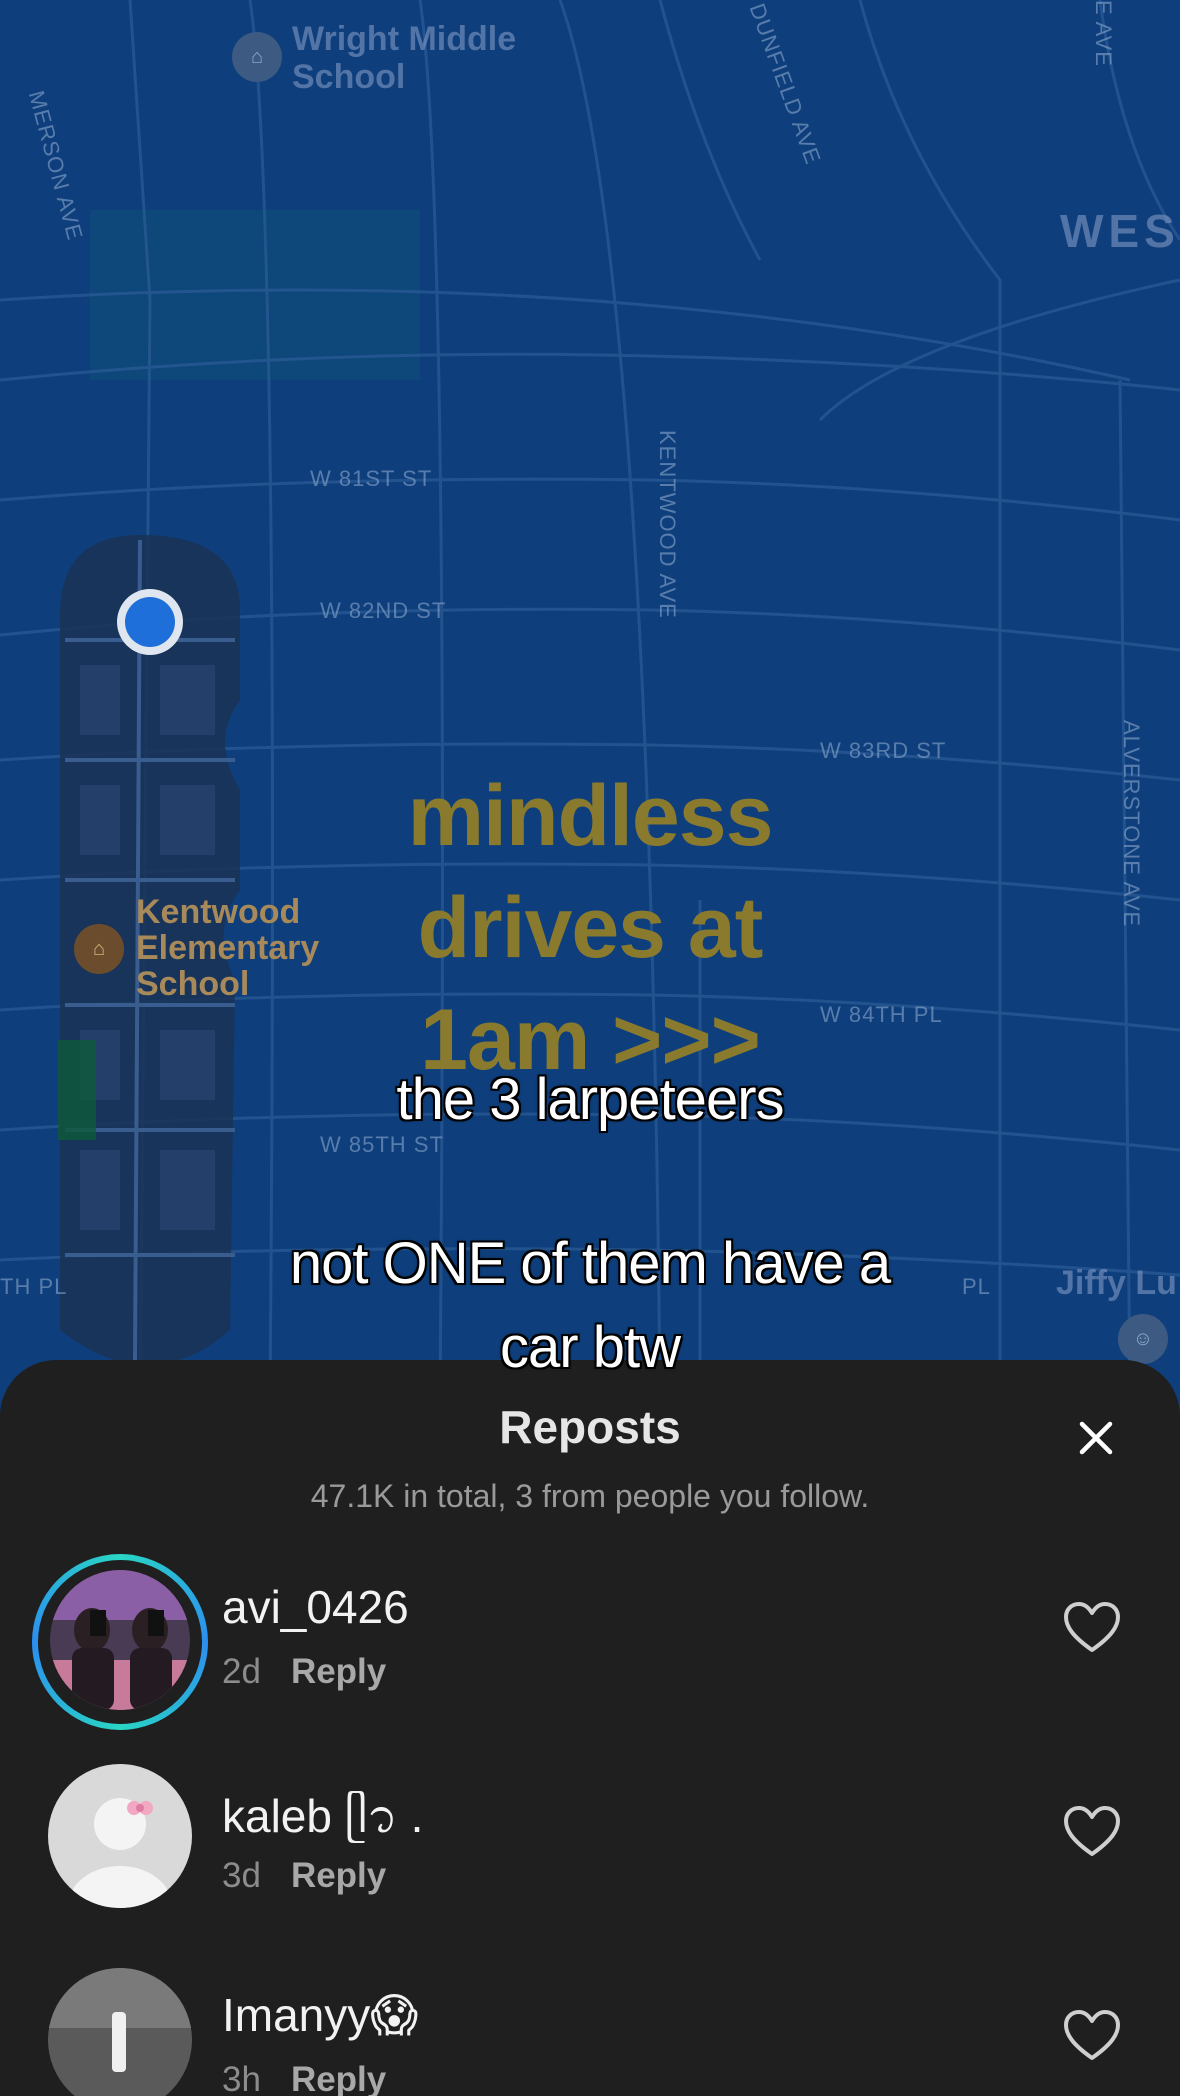 The height and width of the screenshot is (2096, 1180). I want to click on map-label-w82: W 82ND ST, so click(383, 610).